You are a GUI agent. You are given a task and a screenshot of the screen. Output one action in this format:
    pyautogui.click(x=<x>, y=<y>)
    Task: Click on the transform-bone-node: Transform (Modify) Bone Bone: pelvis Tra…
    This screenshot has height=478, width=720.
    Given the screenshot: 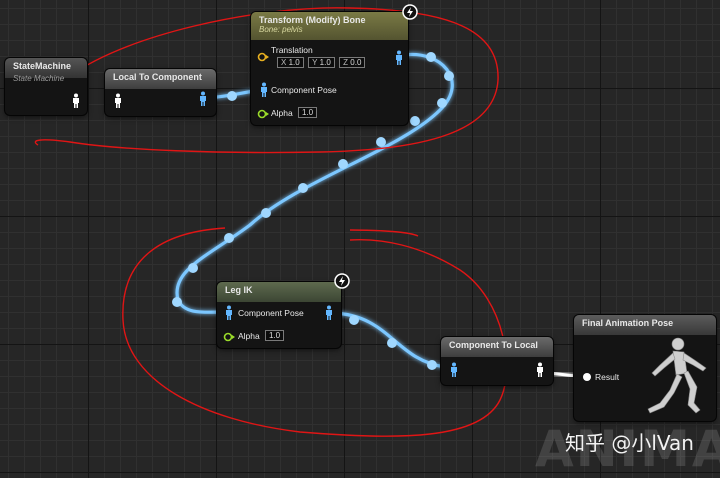 What is the action you would take?
    pyautogui.click(x=334, y=64)
    